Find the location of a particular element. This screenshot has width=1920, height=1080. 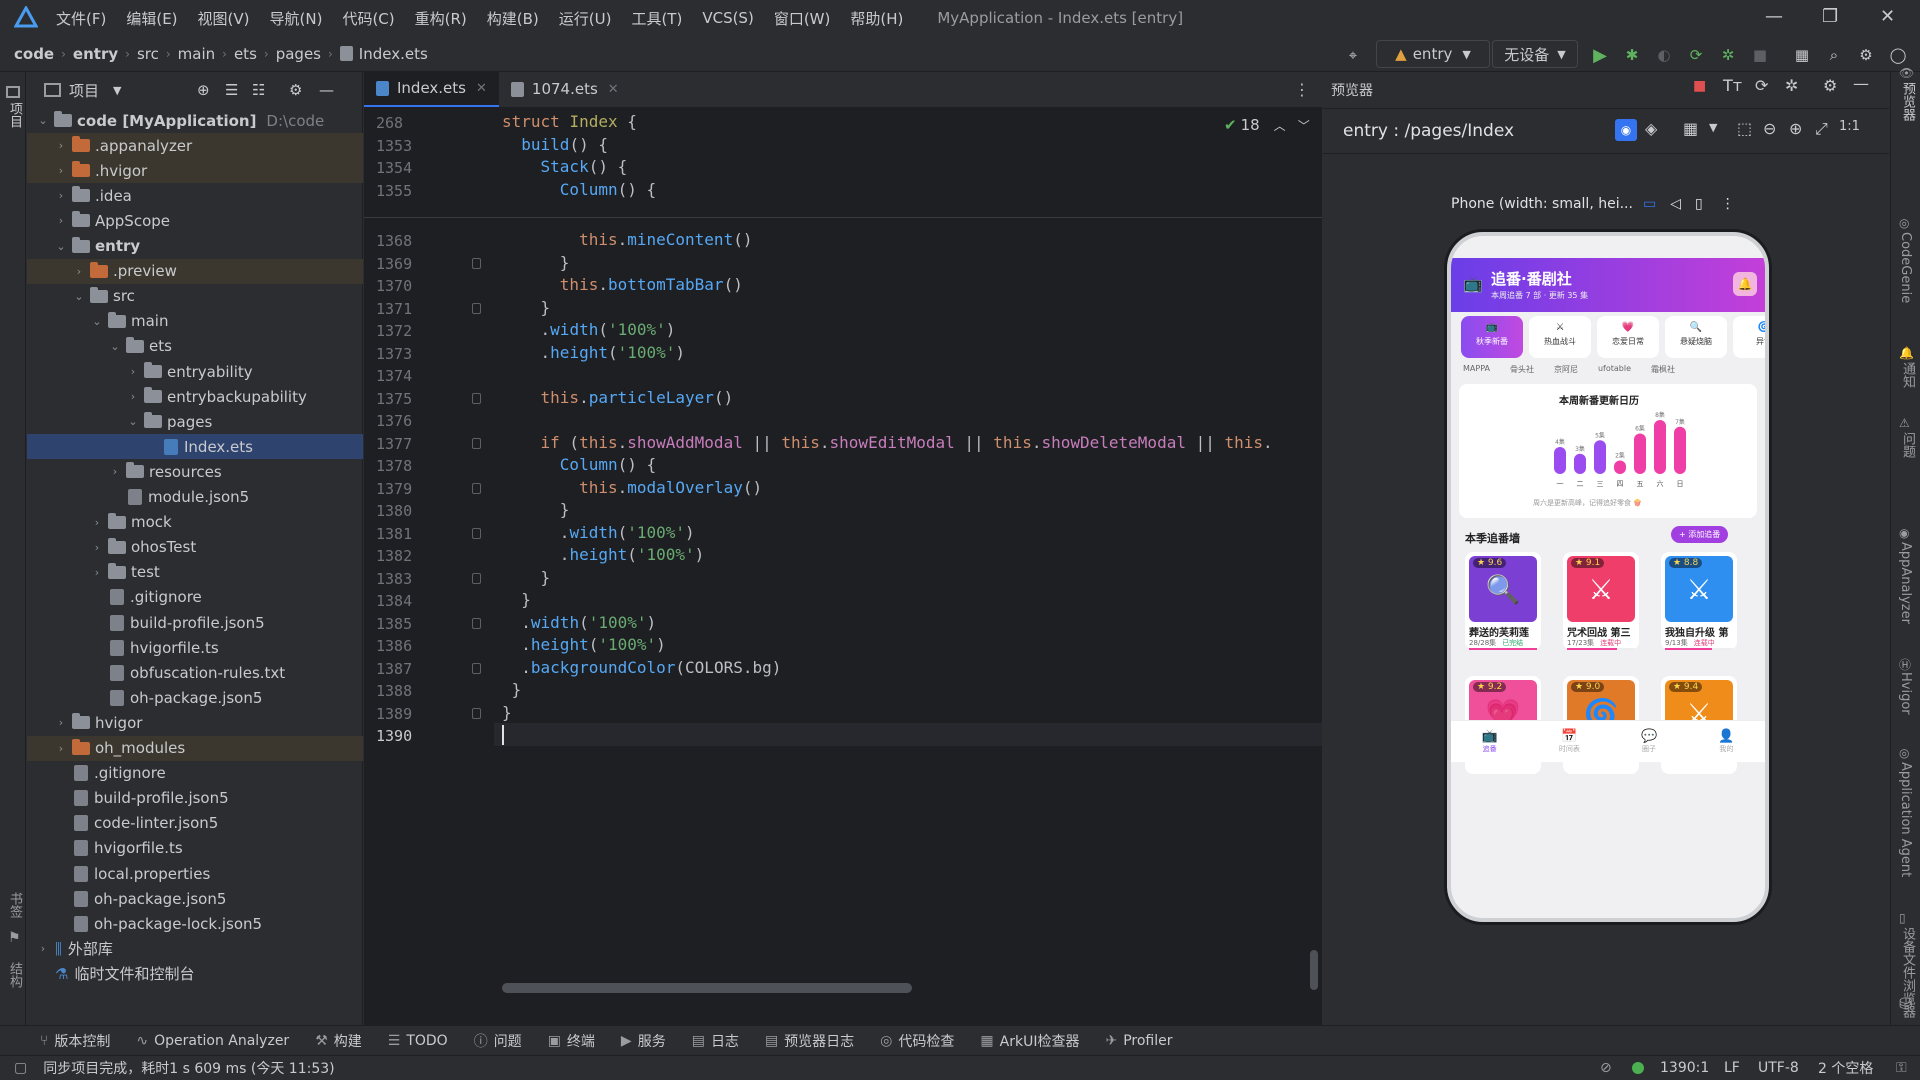

tree-item: ⌄ src is located at coordinates (195, 296).